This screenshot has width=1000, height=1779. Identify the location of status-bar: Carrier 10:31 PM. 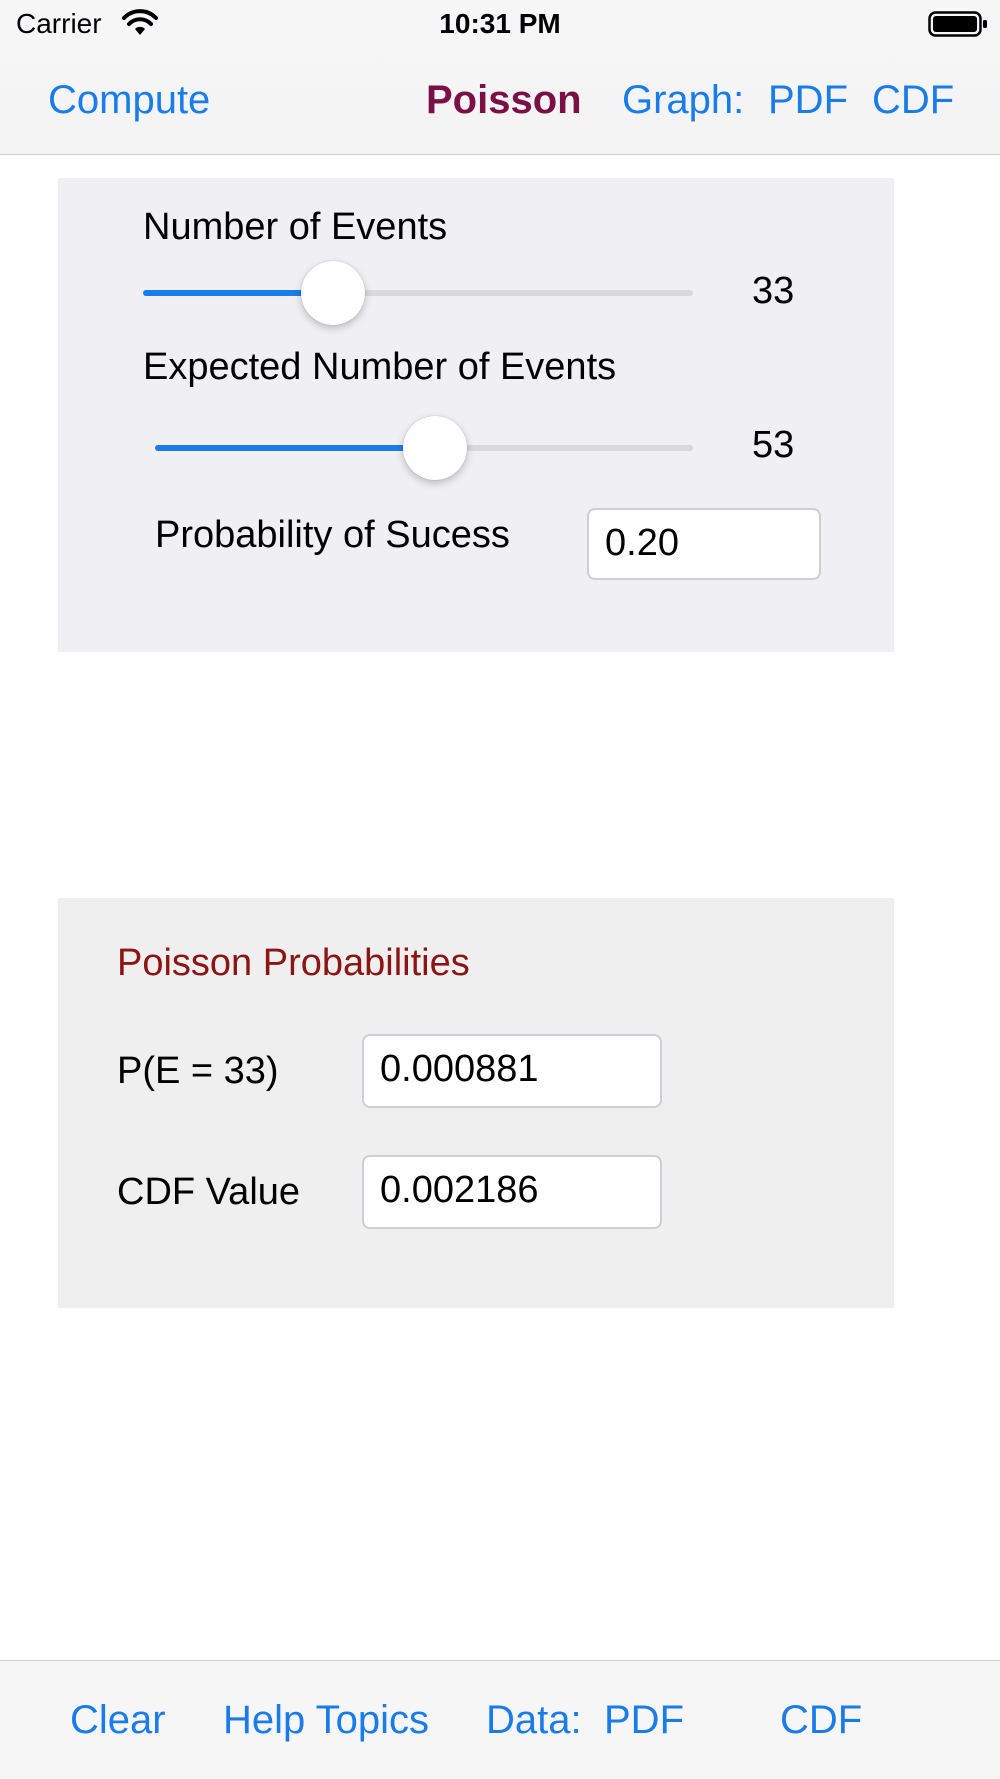
(500, 25).